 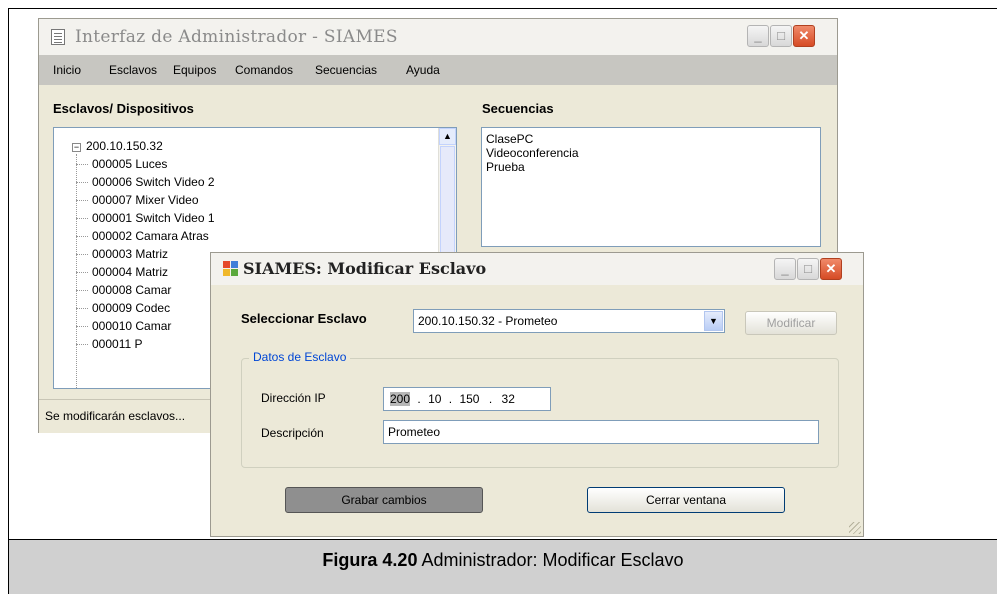 I want to click on ip-octet-3: 150, so click(x=469, y=399).